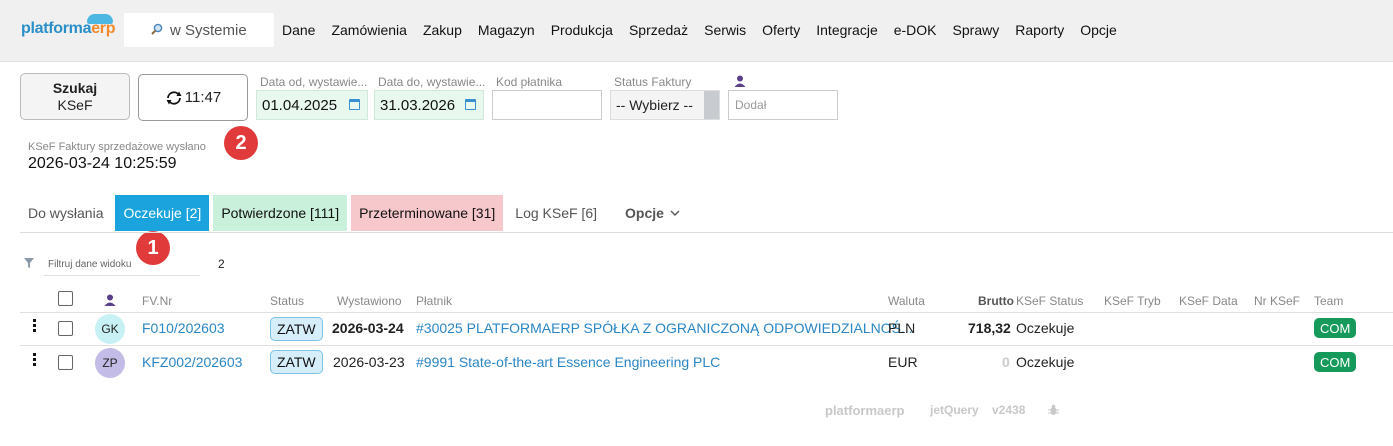  Describe the element at coordinates (193, 97) in the screenshot. I see `refresh-button: 11:47` at that location.